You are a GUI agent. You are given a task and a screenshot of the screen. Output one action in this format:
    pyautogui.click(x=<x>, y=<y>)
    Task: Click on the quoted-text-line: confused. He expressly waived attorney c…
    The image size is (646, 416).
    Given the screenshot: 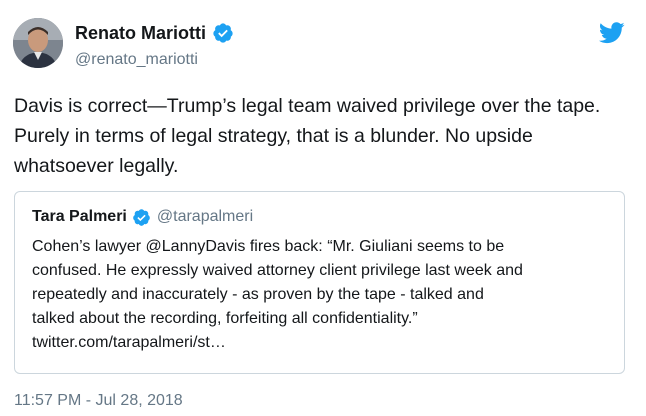 What is the action you would take?
    pyautogui.click(x=277, y=270)
    